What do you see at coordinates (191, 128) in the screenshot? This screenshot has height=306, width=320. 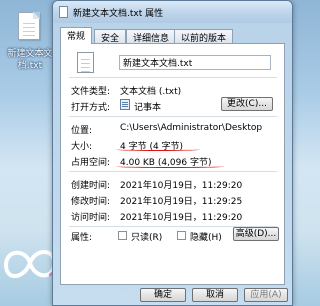 I see `location-value: C:\Users\Administrator\Desktop` at bounding box center [191, 128].